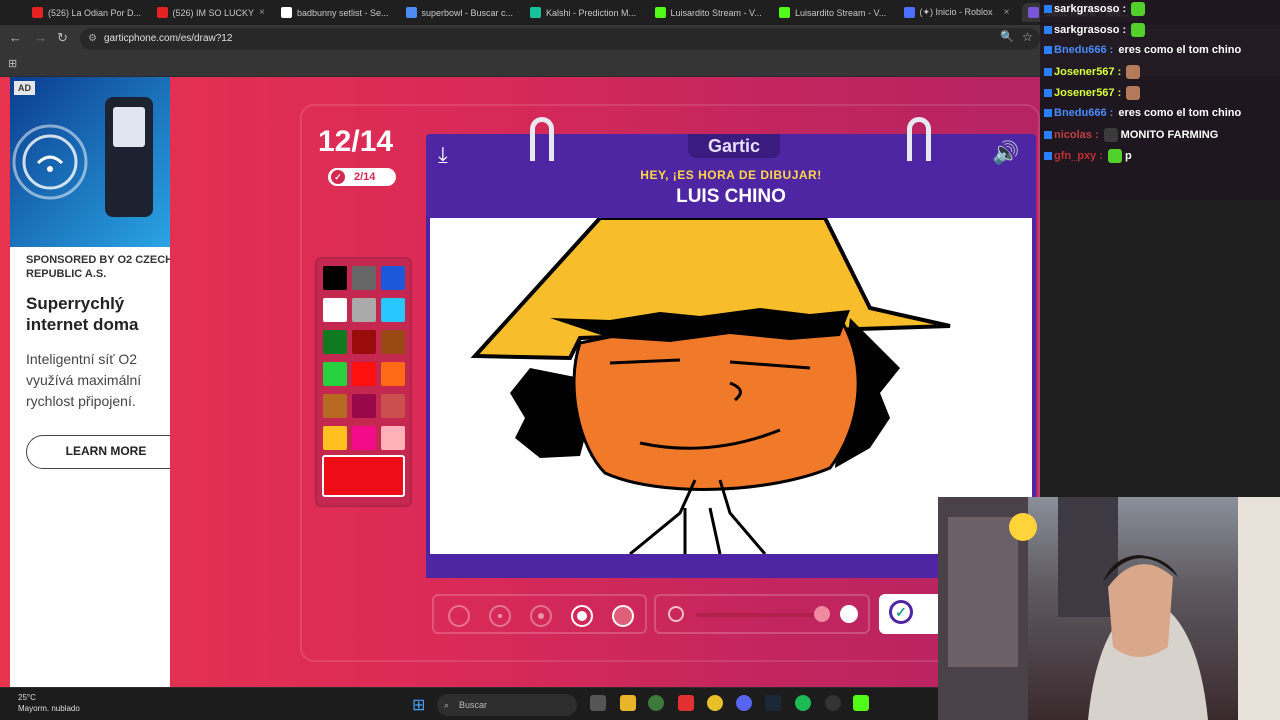 The width and height of the screenshot is (1280, 720). What do you see at coordinates (1078, 156) in the screenshot?
I see `chat-username: gfn_pxy :` at bounding box center [1078, 156].